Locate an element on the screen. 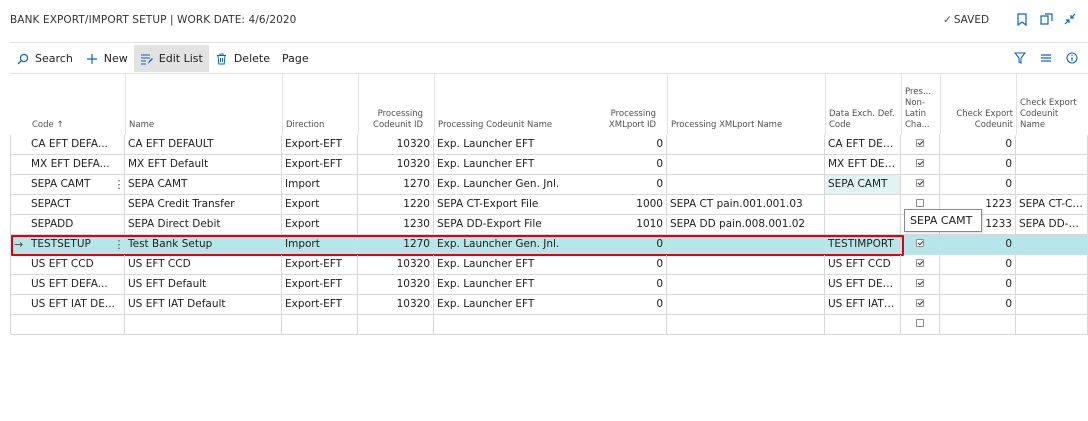  cell-direction: Export is located at coordinates (320, 225).